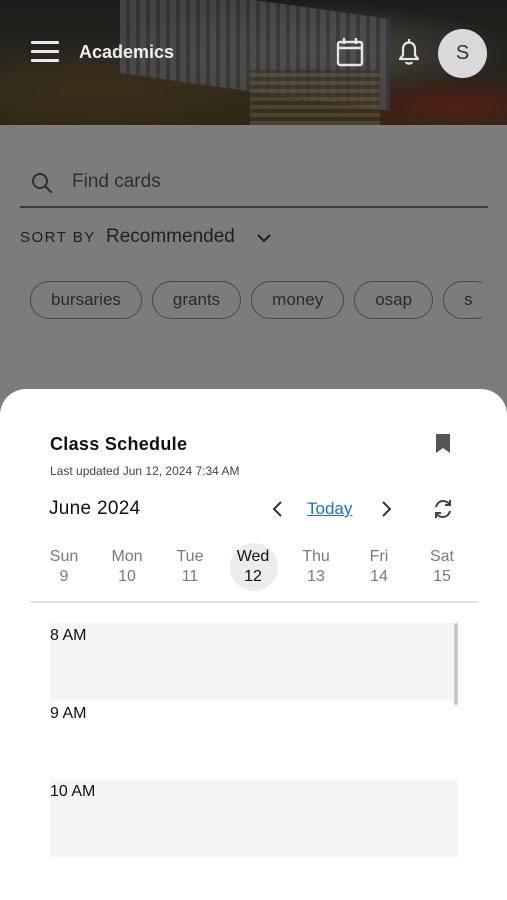 This screenshot has height=900, width=507. What do you see at coordinates (73, 791) in the screenshot?
I see `time-label: 10 AM` at bounding box center [73, 791].